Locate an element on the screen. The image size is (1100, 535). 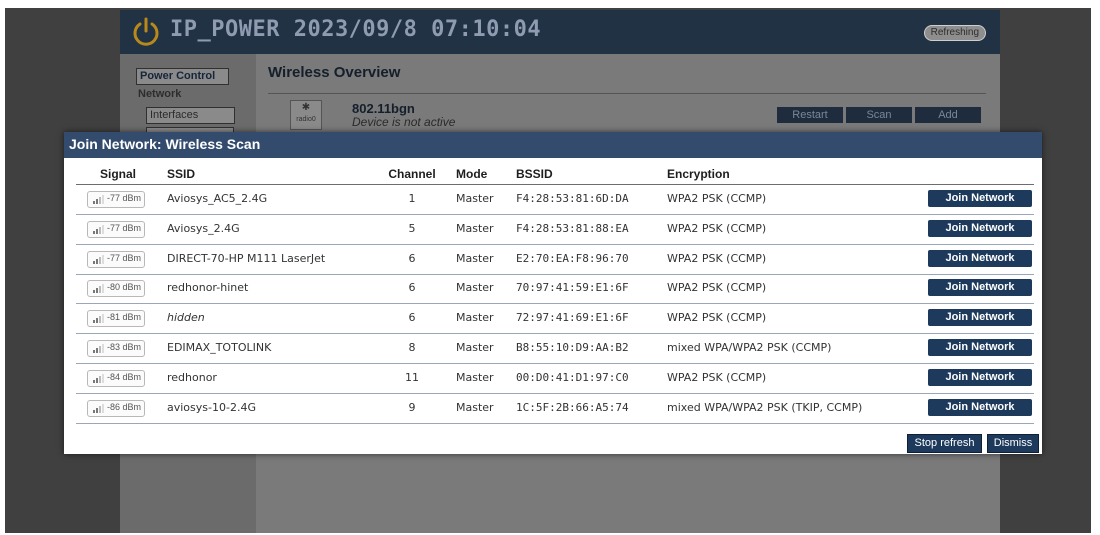
dismiss-button: Dismiss is located at coordinates (1013, 443).